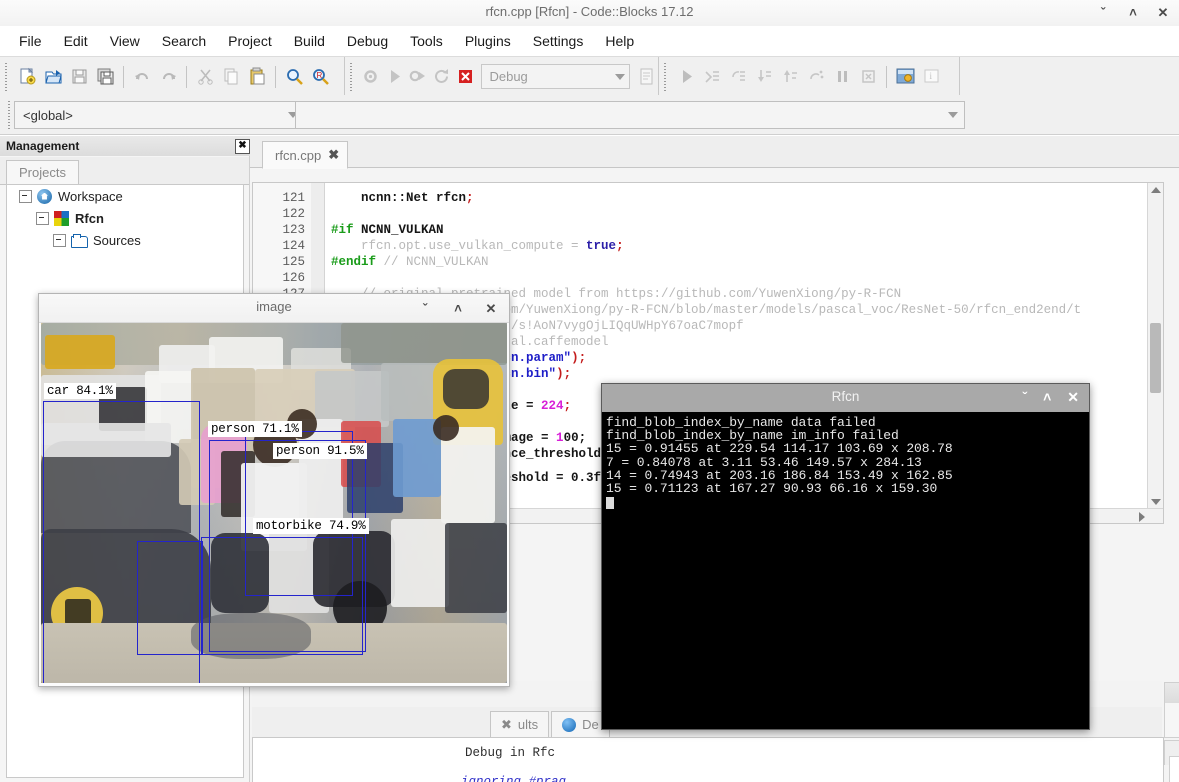 This screenshot has height=782, width=1179. What do you see at coordinates (905, 77) in the screenshot?
I see `debugging-windows-icon` at bounding box center [905, 77].